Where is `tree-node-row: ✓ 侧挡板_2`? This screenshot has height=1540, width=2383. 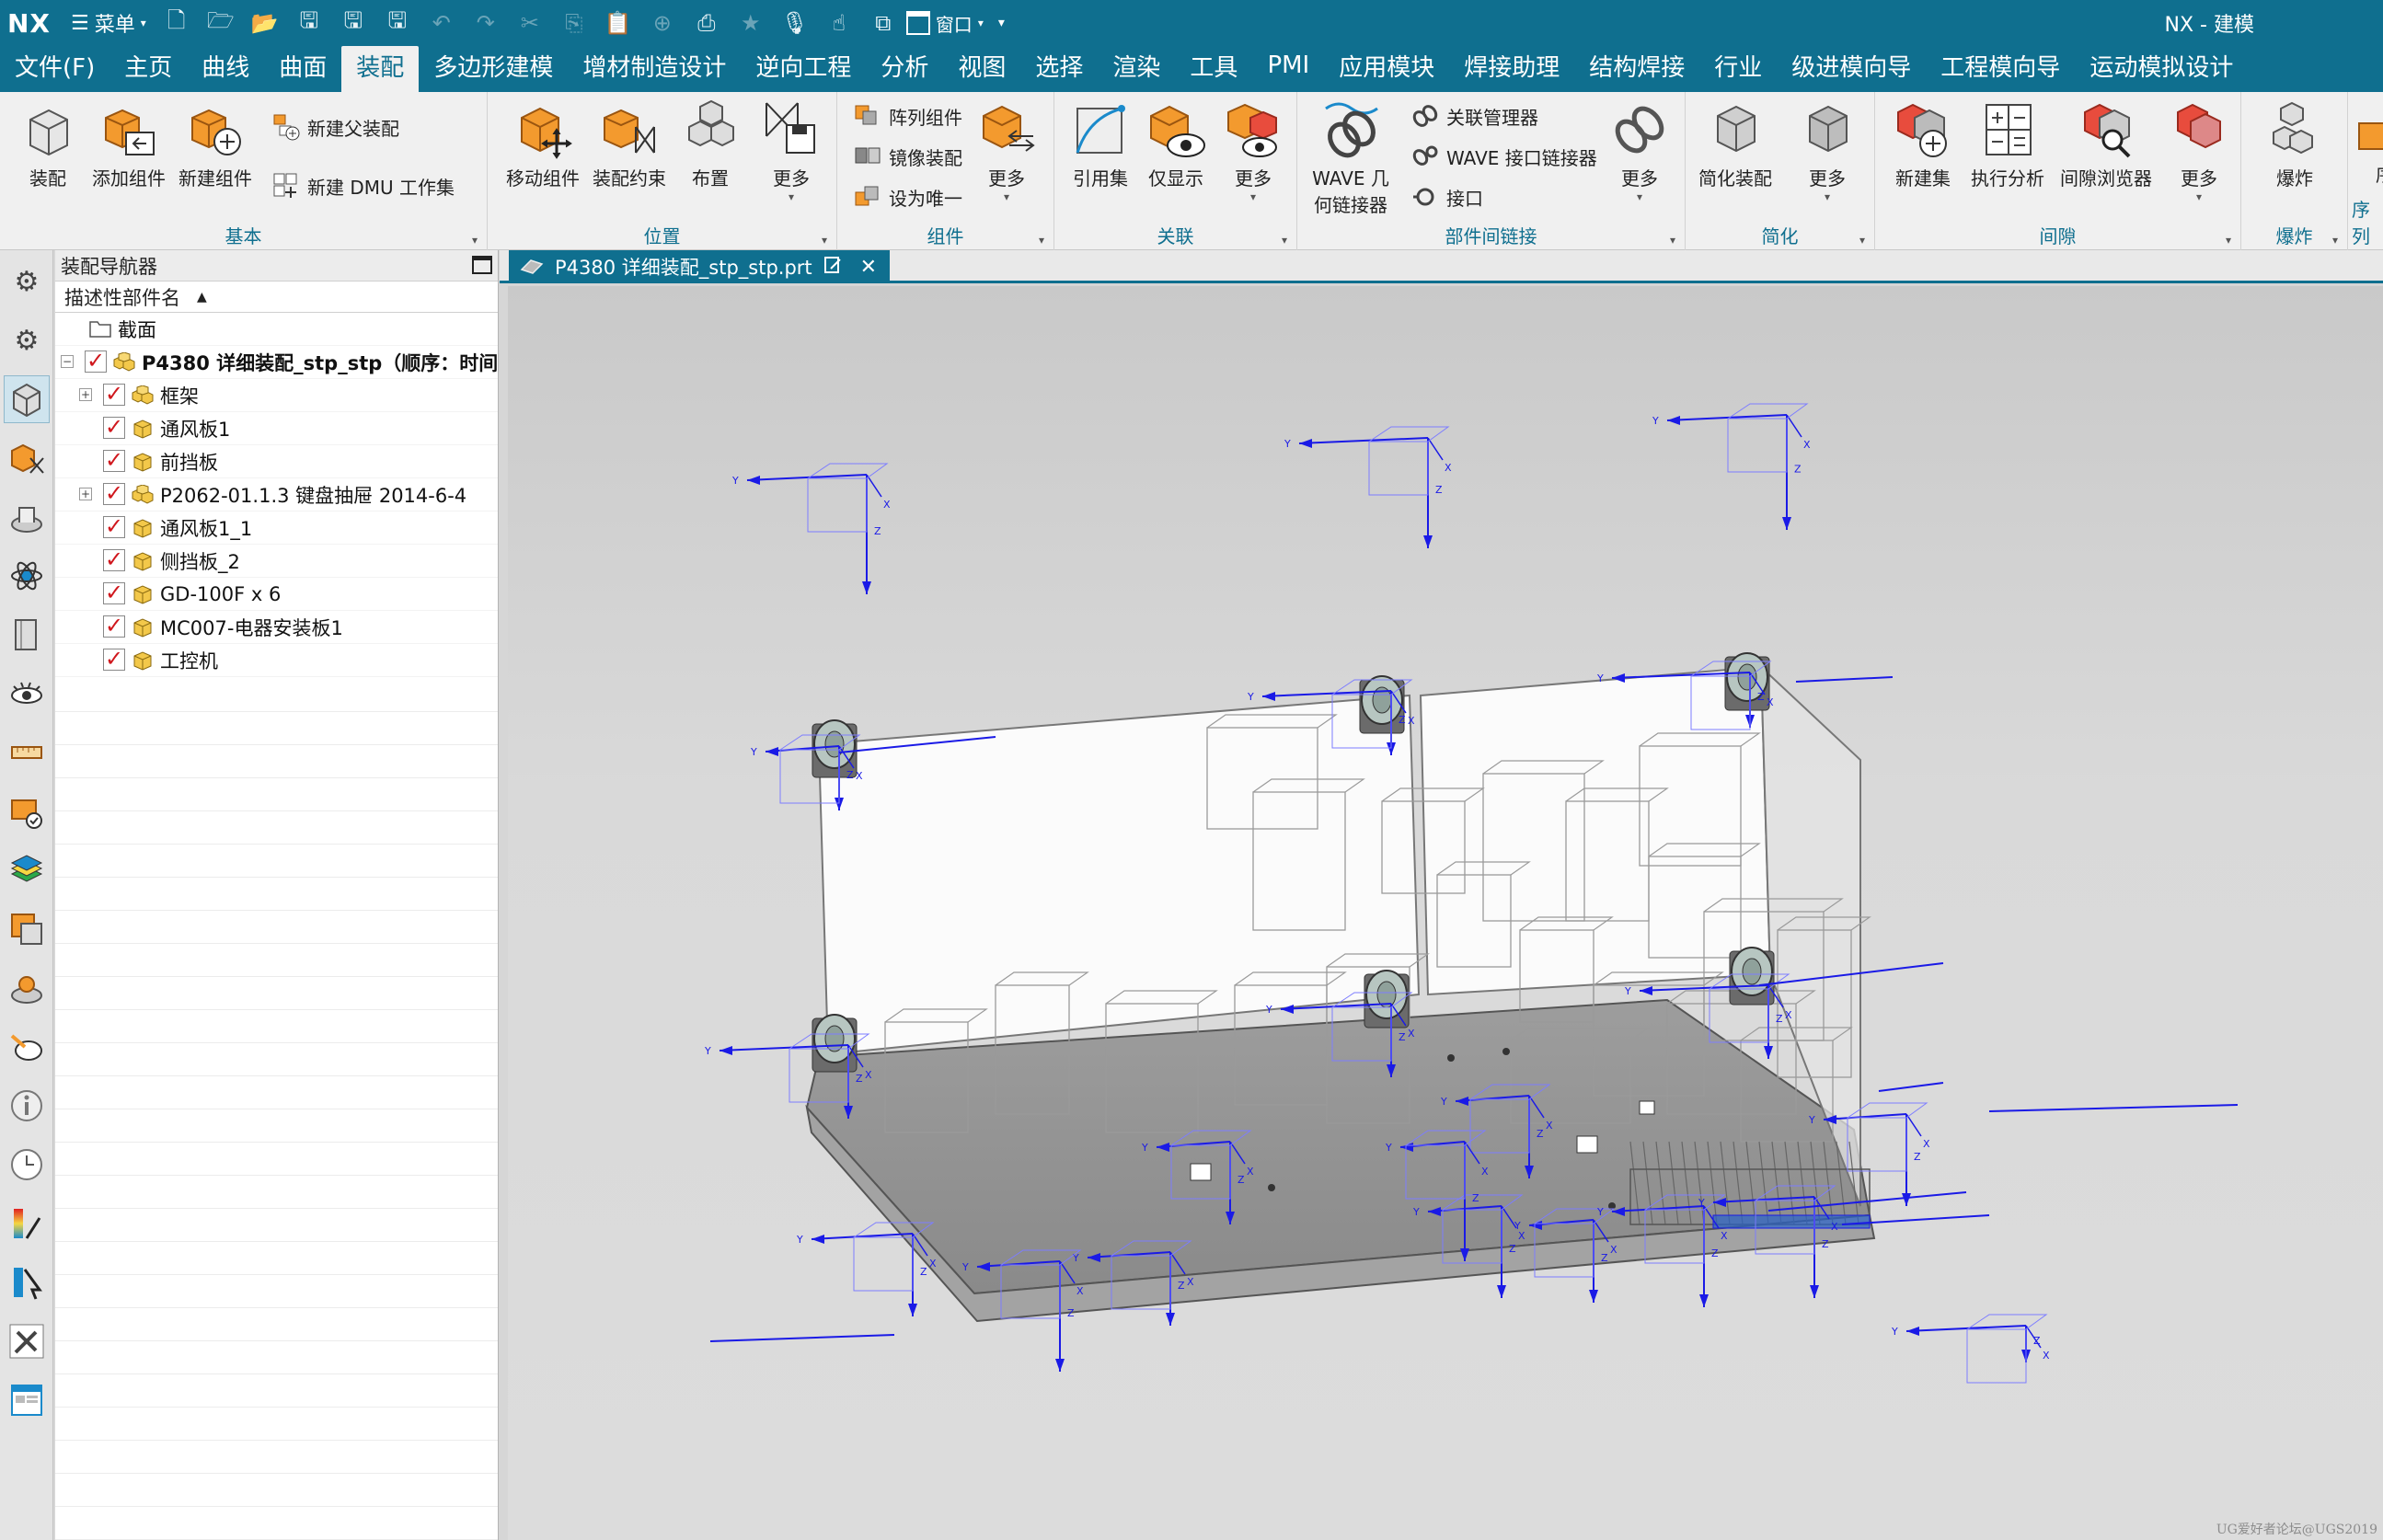
tree-node-row: ✓ 侧挡板_2 is located at coordinates (276, 561).